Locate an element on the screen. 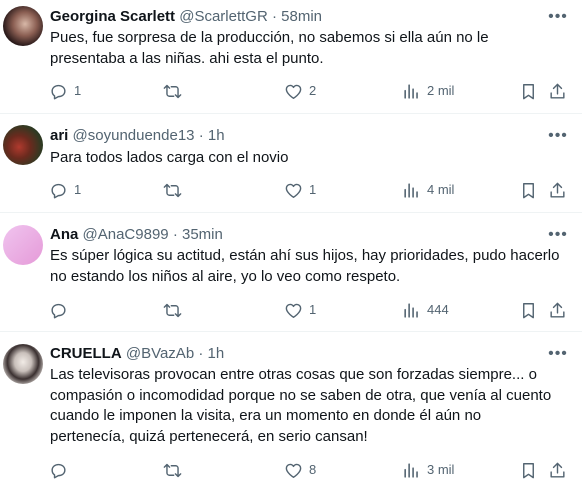  tweet-header: ari @soyunduende13 · 1h is located at coordinates (296, 136).